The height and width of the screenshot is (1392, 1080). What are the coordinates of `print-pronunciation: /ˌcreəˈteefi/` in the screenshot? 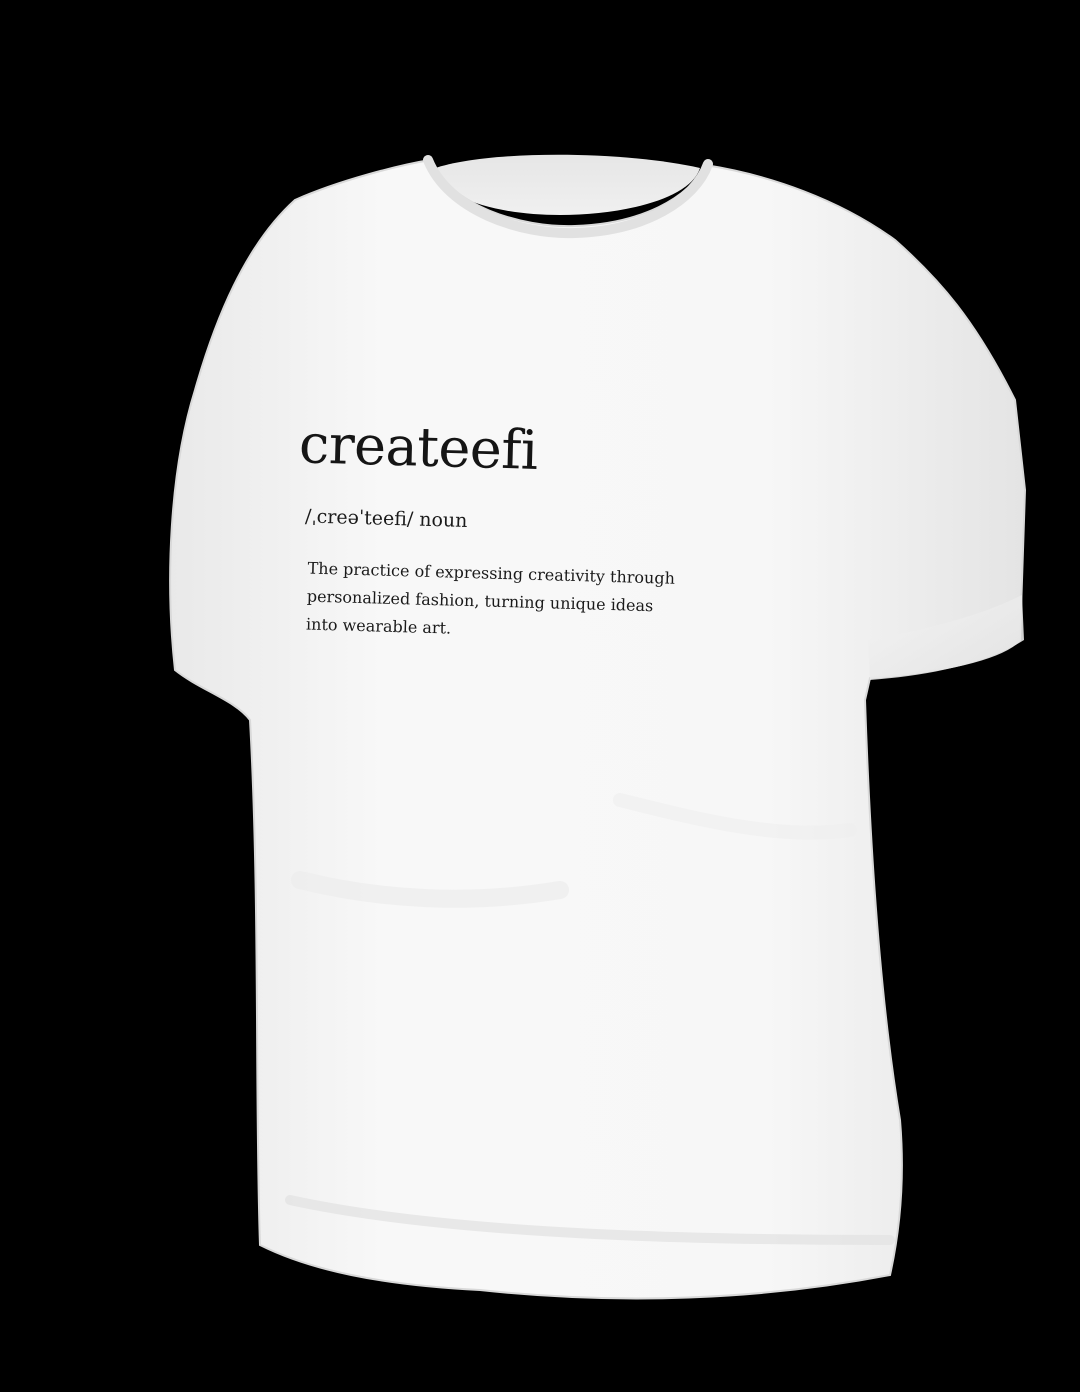 It's located at (359, 518).